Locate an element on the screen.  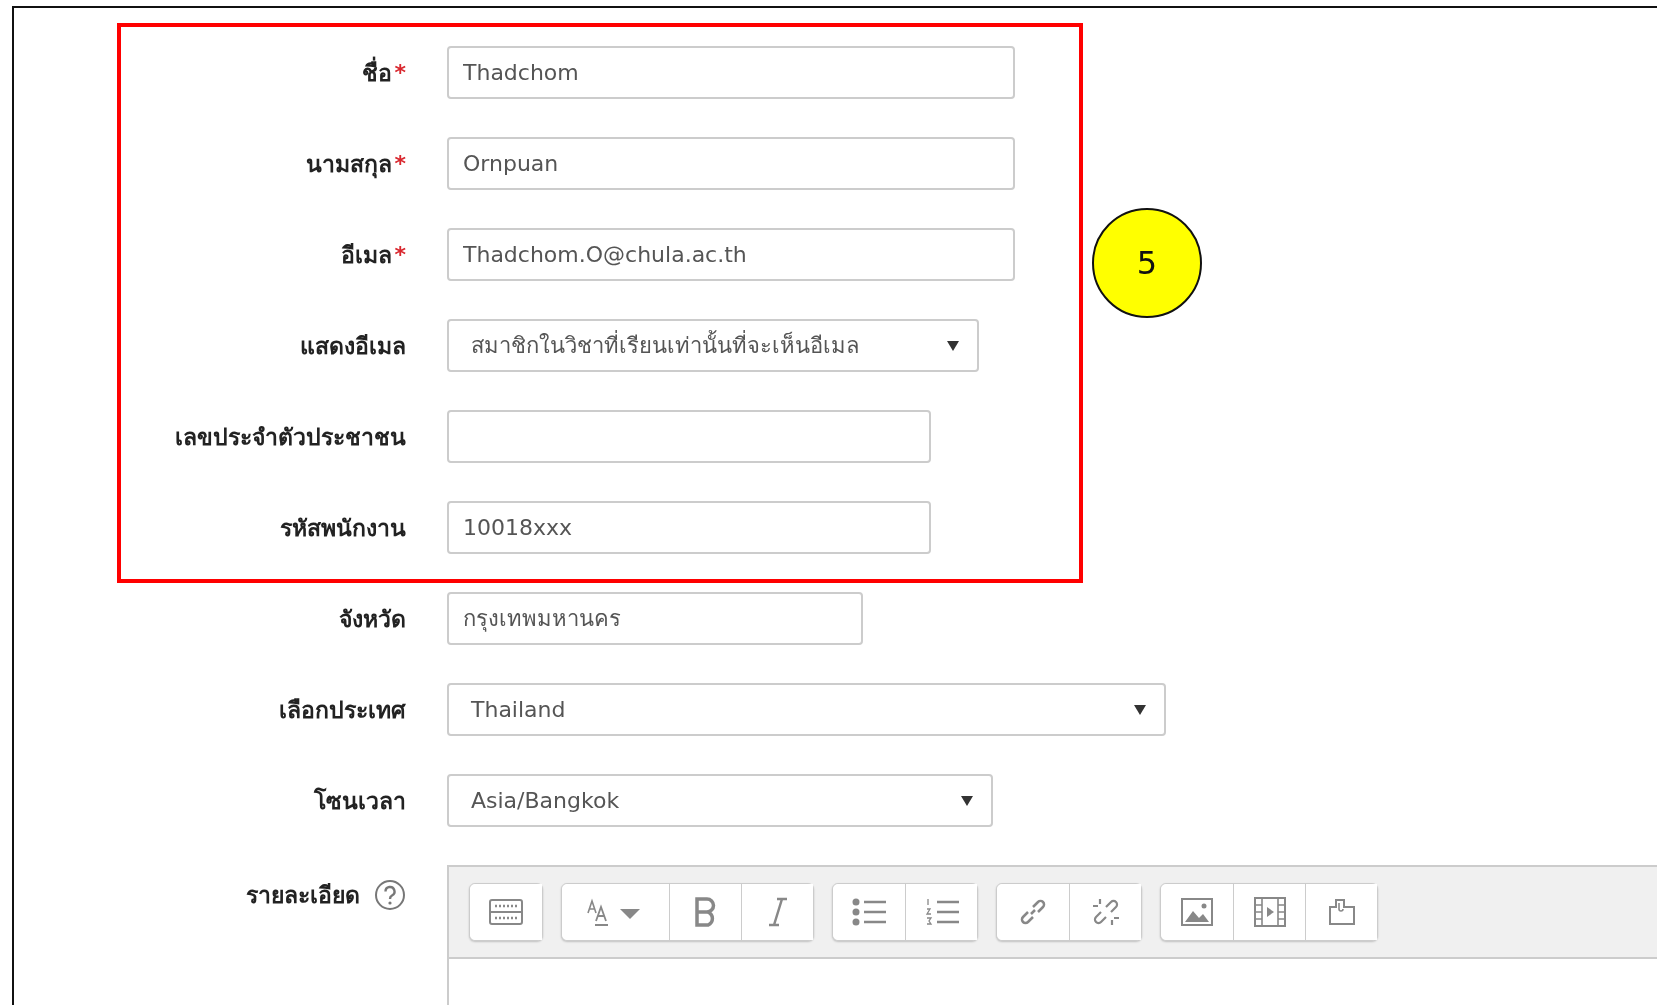
numbered-list-icon is located at coordinates (941, 912).